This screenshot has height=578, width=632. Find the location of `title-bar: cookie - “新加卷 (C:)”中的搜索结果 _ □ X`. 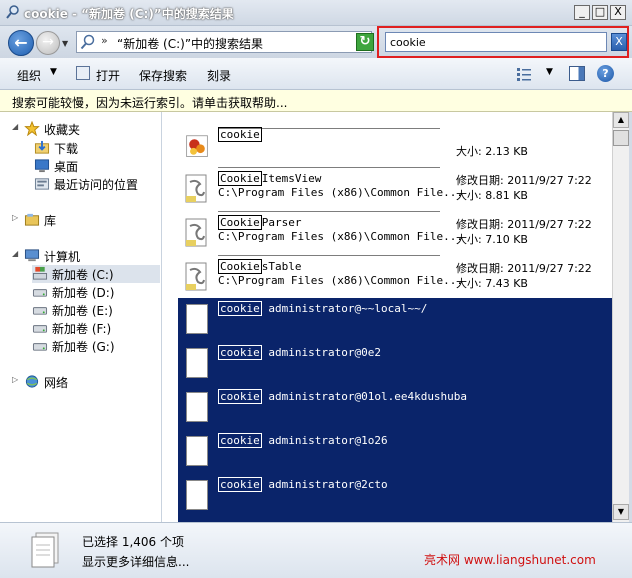

title-bar: cookie - “新加卷 (C:)”中的搜索结果 _ □ X is located at coordinates (316, 13).